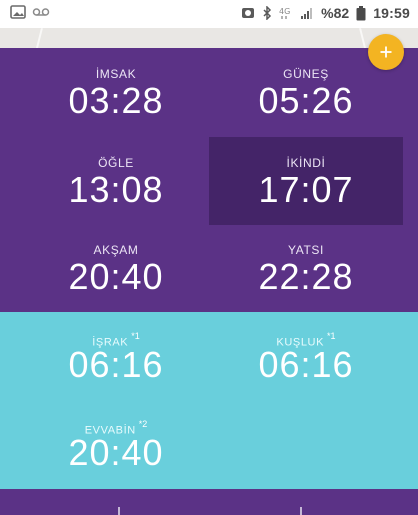 The height and width of the screenshot is (515, 418). I want to click on extra-time-kusluk: KUŞLUK*1 06:16, so click(306, 355).